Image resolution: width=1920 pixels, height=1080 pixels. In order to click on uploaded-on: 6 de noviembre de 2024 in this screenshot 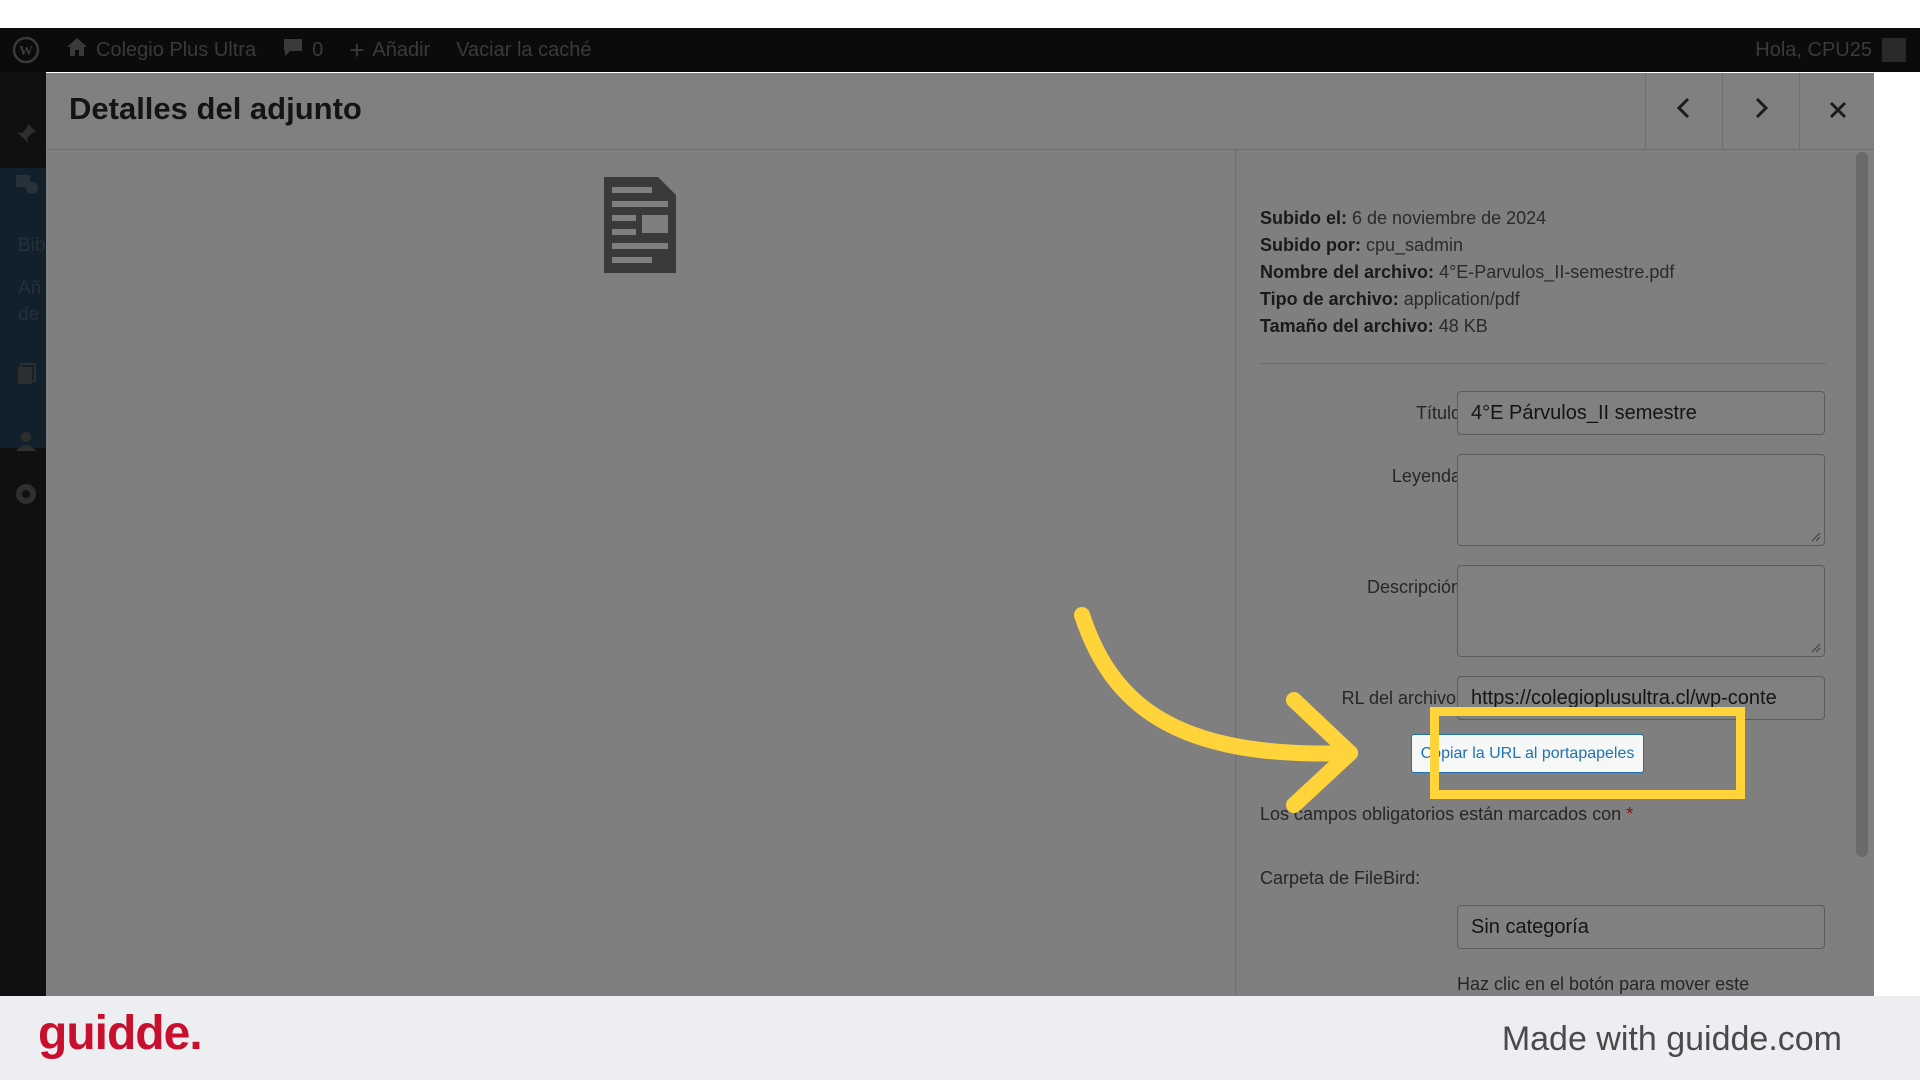, I will do `click(1449, 218)`.